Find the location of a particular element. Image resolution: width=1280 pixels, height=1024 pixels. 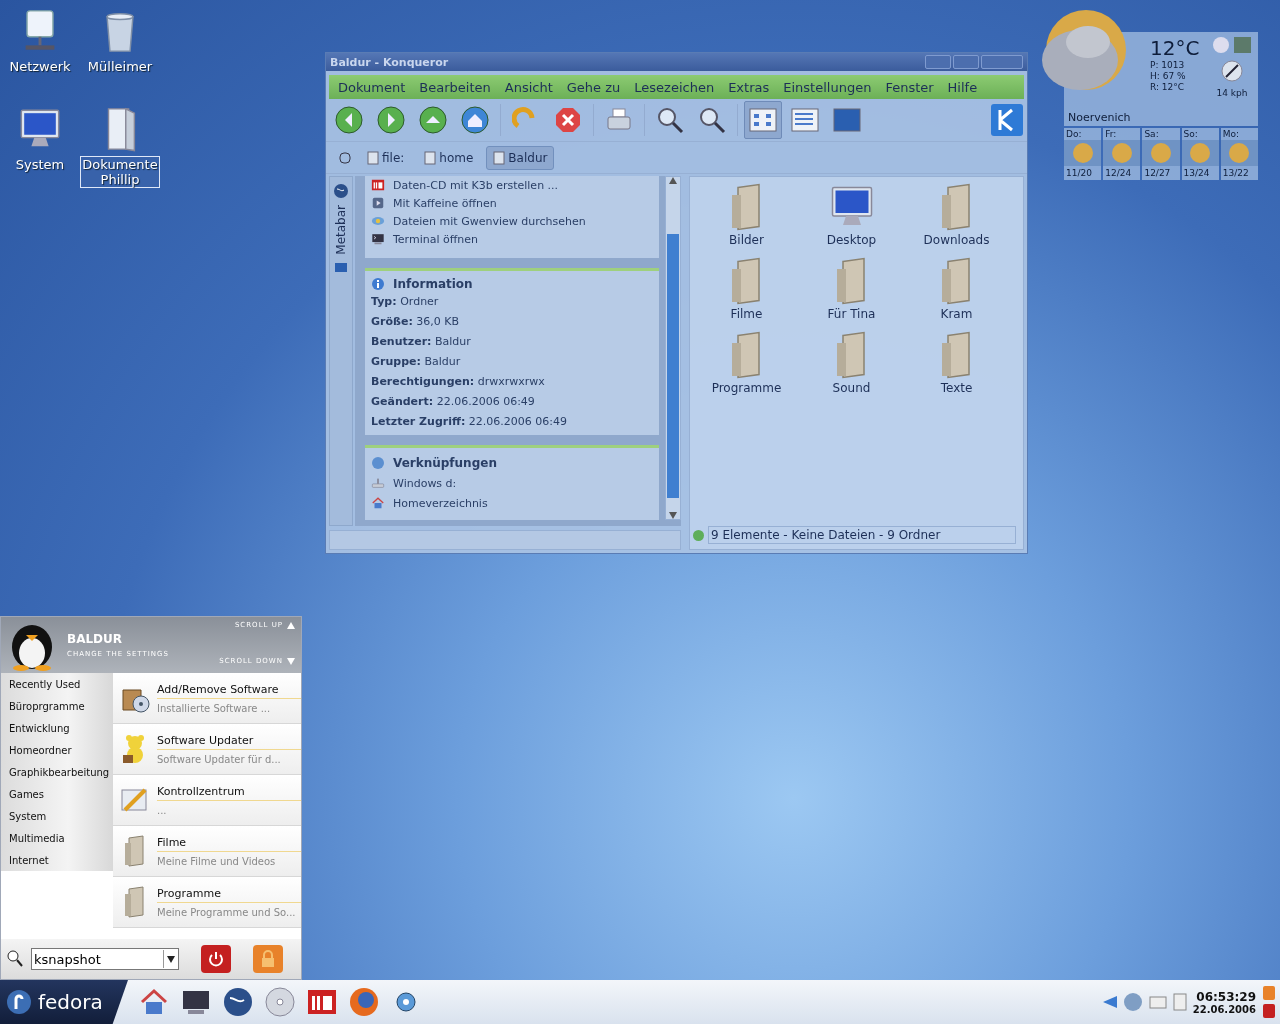

clock-time: 06:53:29 is located at coordinates (1226, 996).